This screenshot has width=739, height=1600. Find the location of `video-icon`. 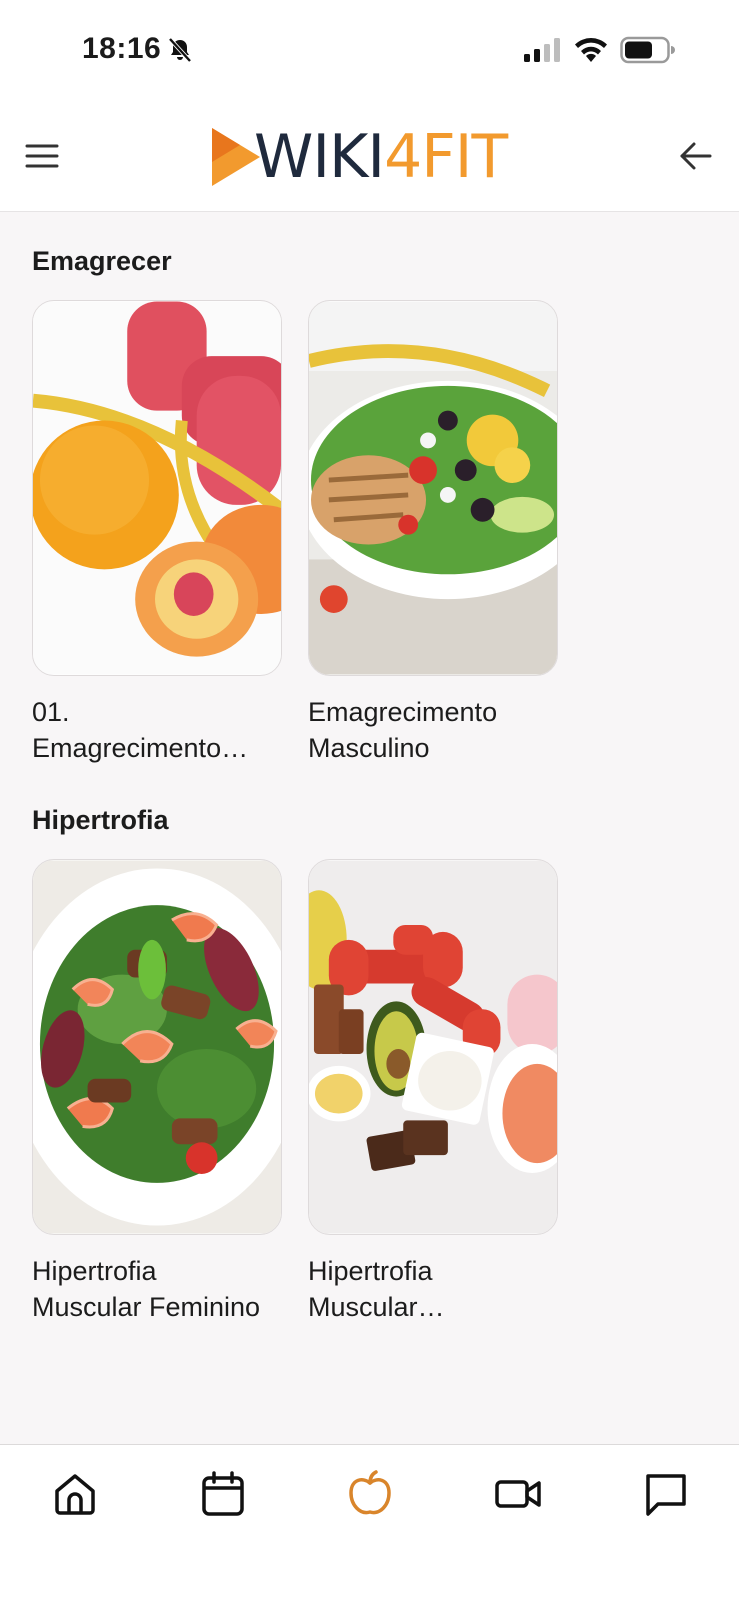

video-icon is located at coordinates (518, 1494).